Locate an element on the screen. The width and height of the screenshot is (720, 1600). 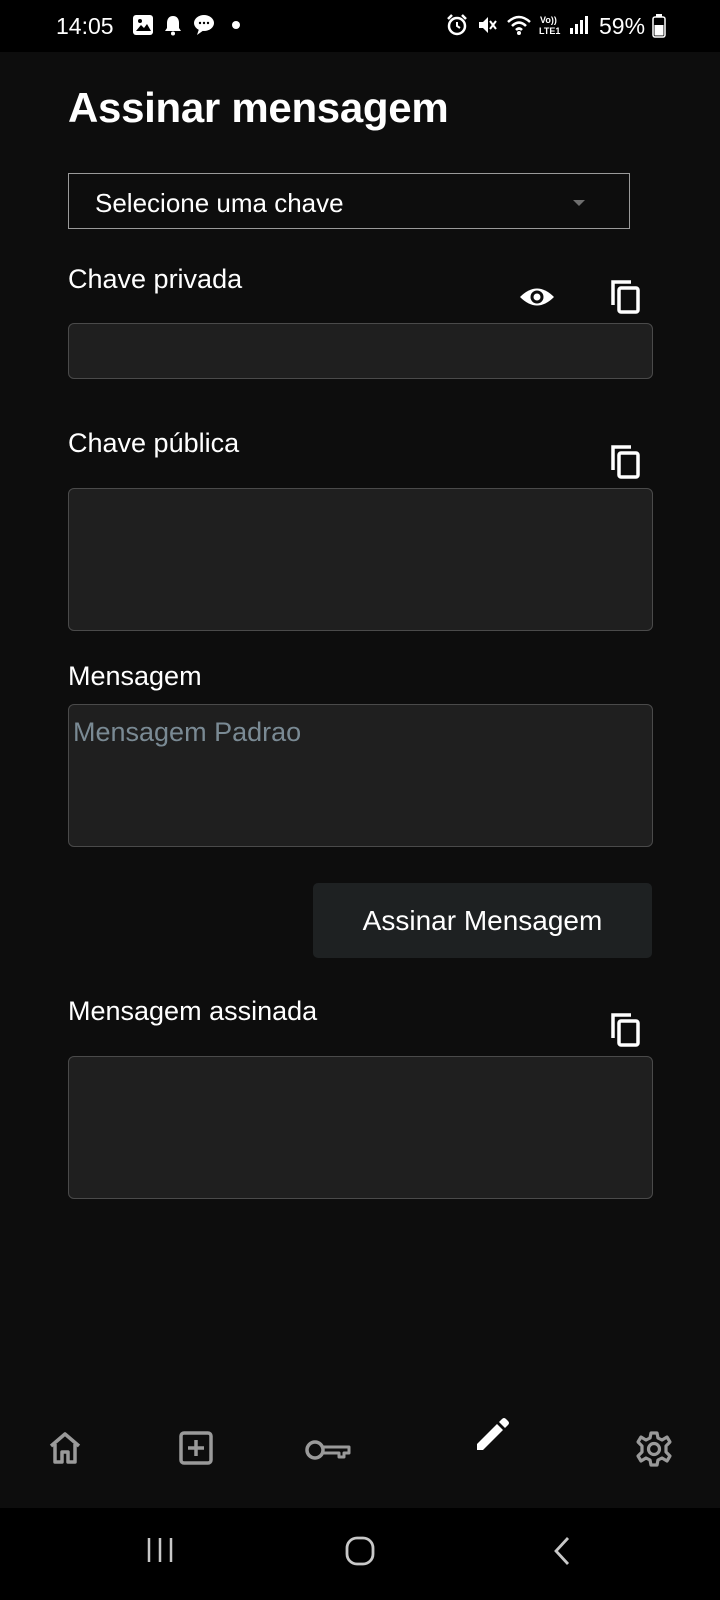
message-placeholder: Mensagem Padrao is located at coordinates (187, 732).